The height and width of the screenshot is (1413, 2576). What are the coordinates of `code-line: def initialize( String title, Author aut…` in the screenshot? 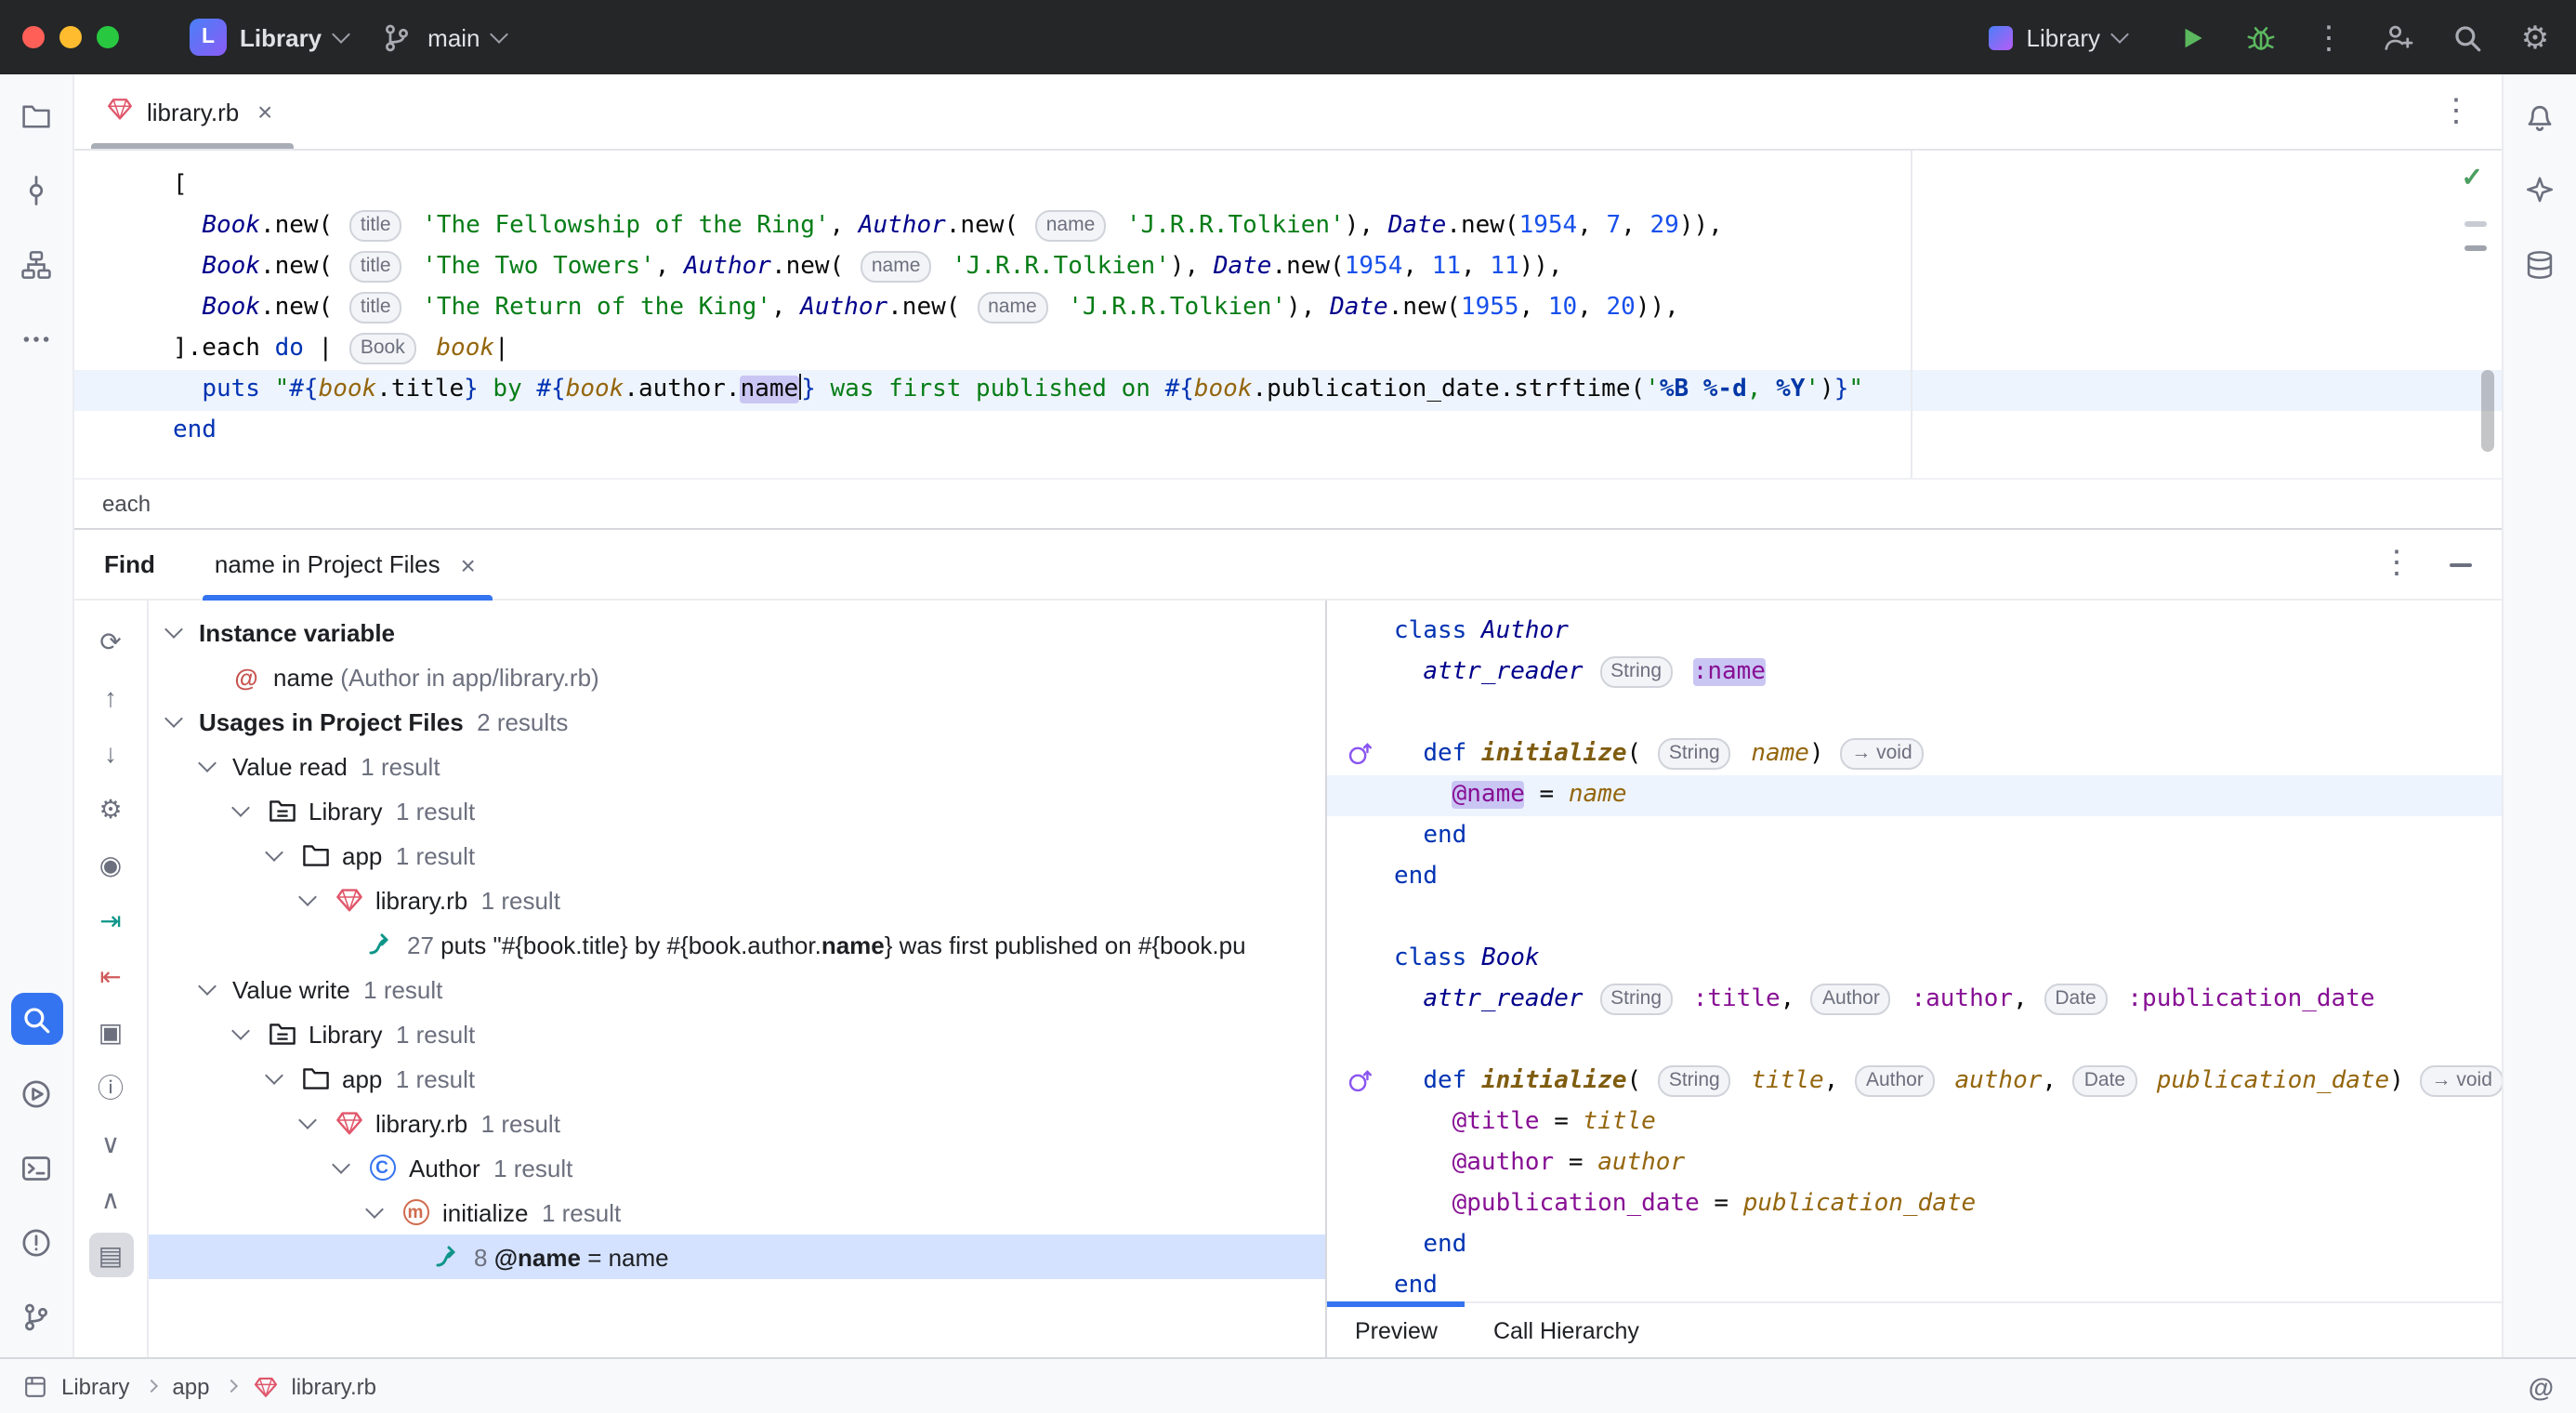 It's located at (1914, 1082).